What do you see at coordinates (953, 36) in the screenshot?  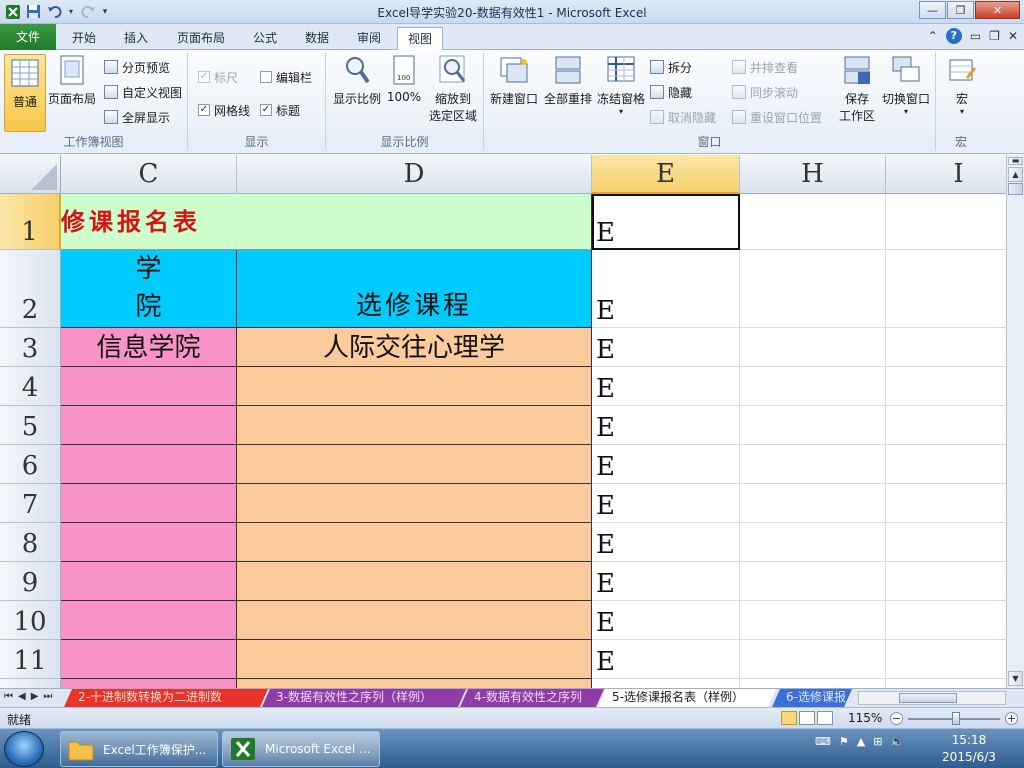 I see `help-icon: ?` at bounding box center [953, 36].